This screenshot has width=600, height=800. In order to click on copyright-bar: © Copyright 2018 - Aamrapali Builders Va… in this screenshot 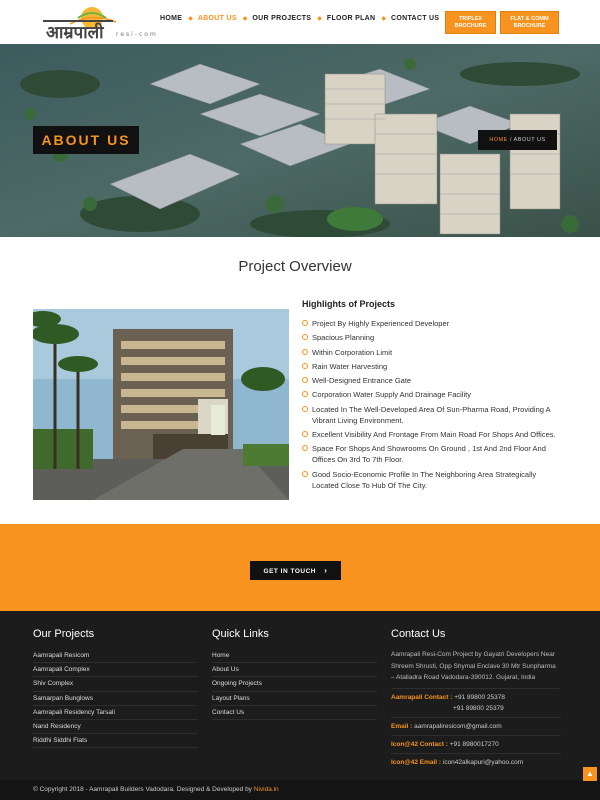, I will do `click(300, 790)`.